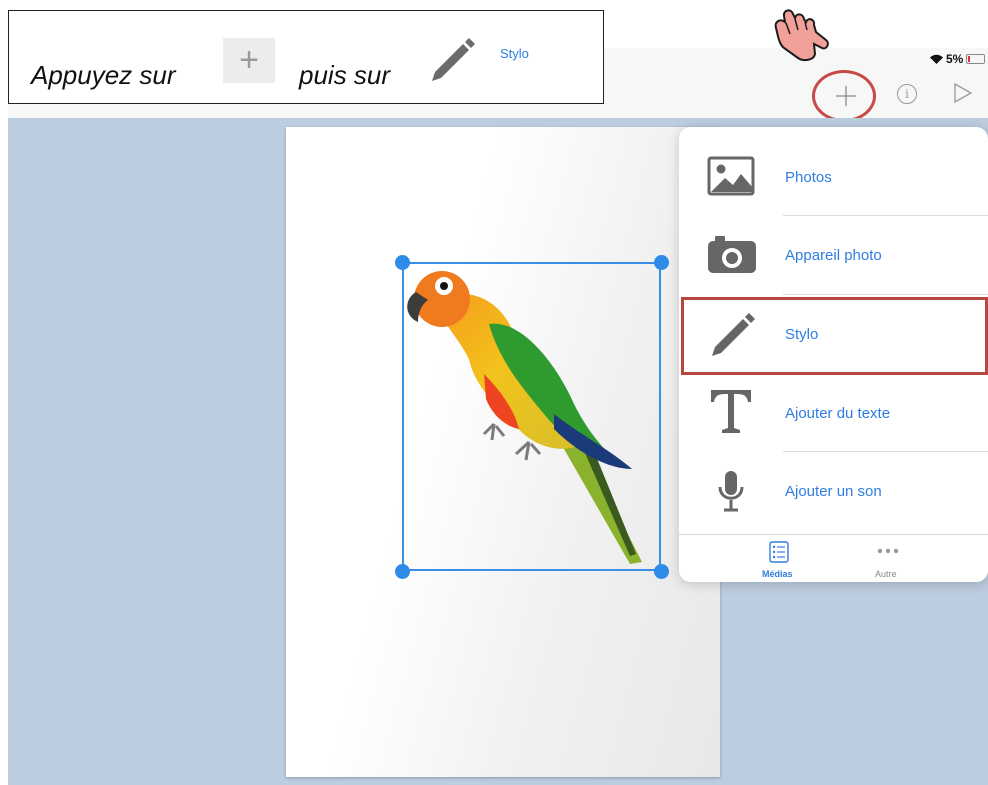 The width and height of the screenshot is (988, 785). Describe the element at coordinates (808, 177) in the screenshot. I see `menu-item-label: Photos` at that location.